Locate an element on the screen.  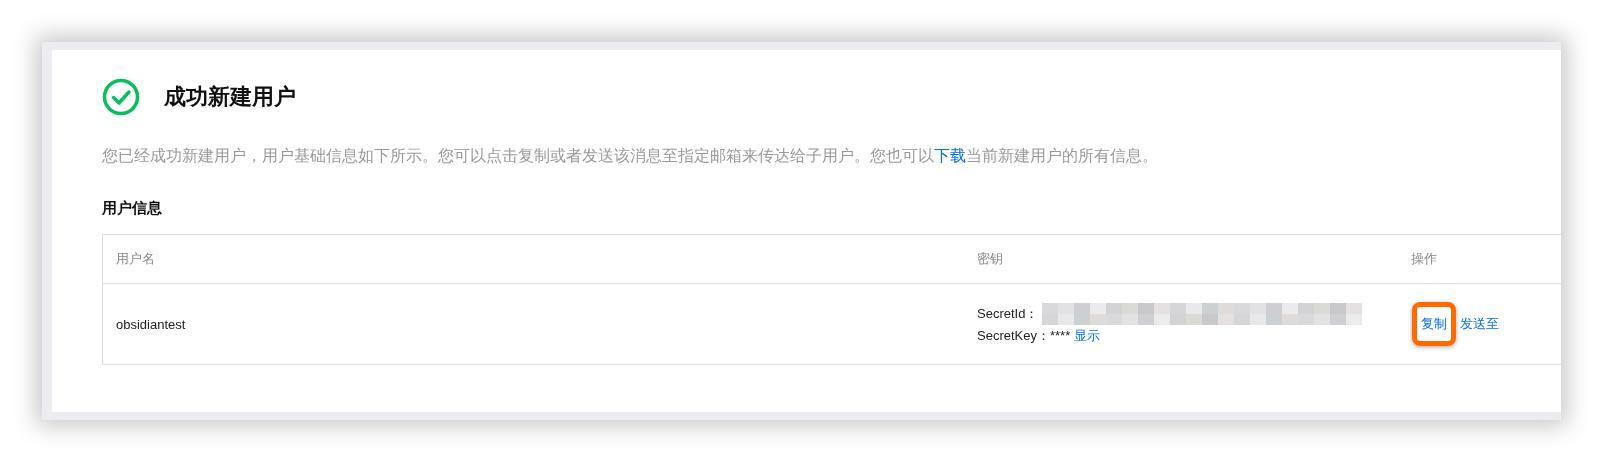
secret-id-label: SecretId： is located at coordinates (1008, 314).